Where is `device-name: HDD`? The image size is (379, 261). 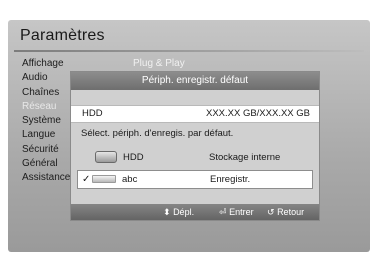 device-name: HDD is located at coordinates (133, 157).